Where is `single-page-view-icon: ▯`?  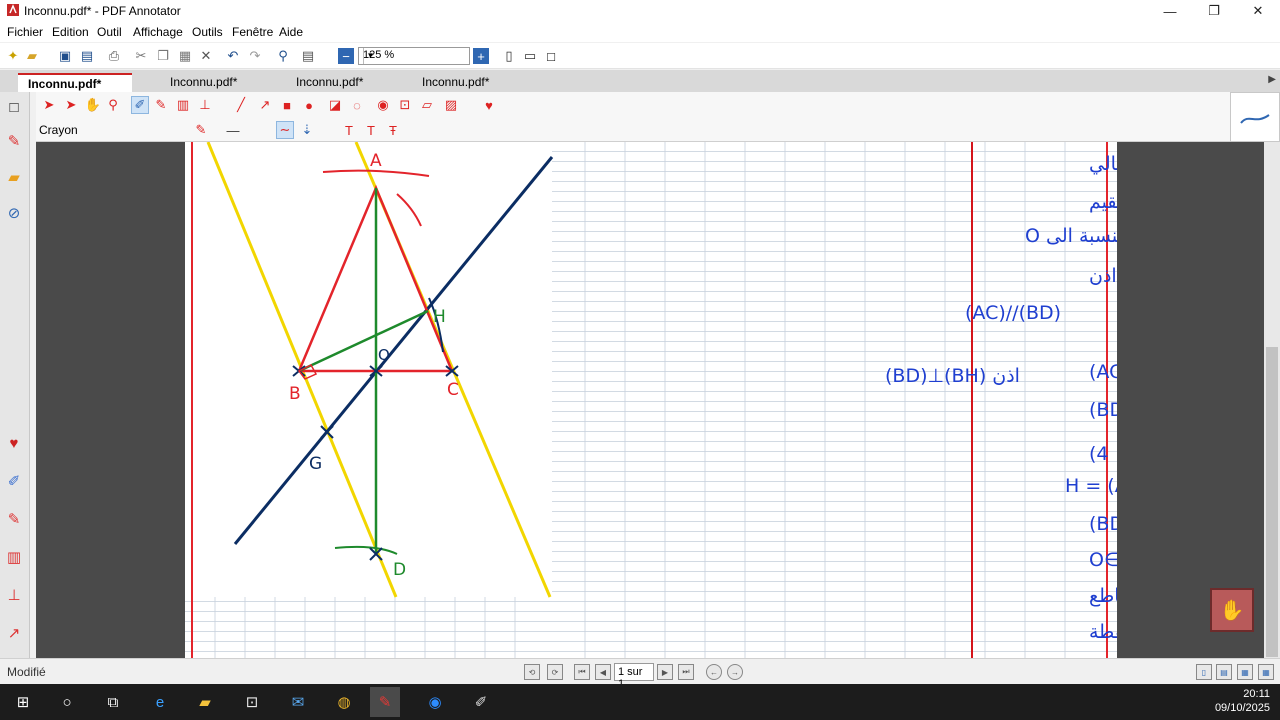
single-page-view-icon: ▯ is located at coordinates (1204, 672).